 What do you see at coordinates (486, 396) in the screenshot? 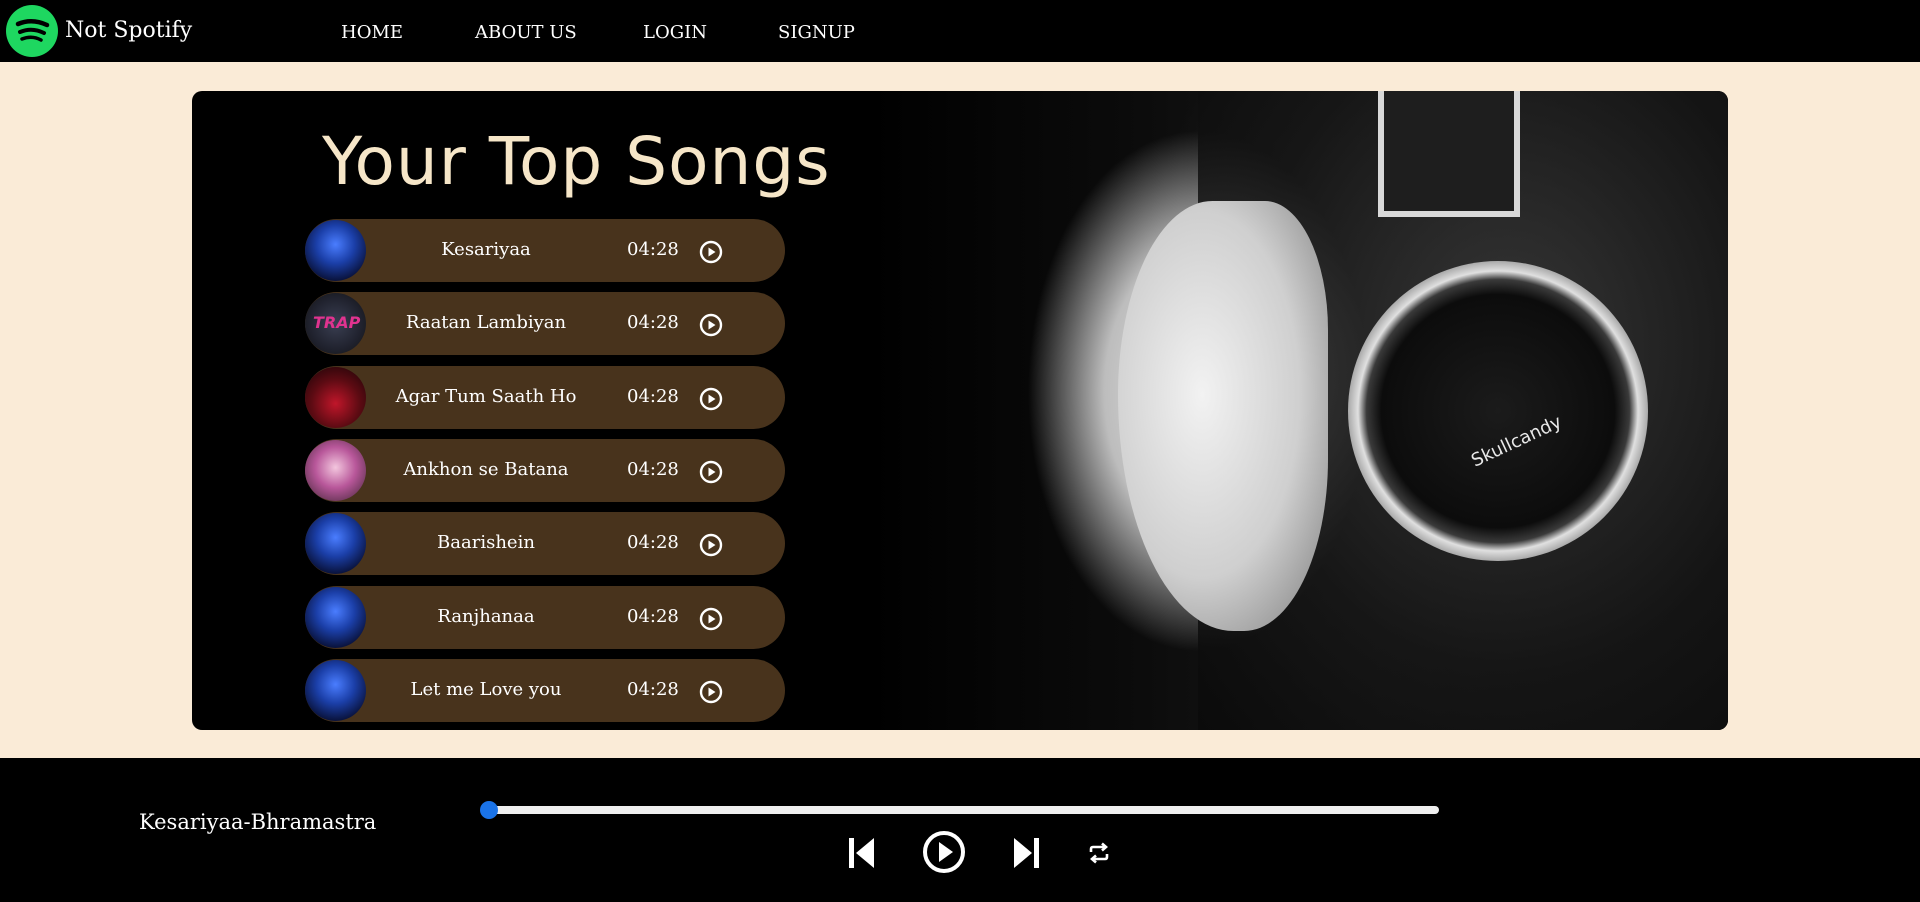
I see `song-name: Agar Tum Saath Ho` at bounding box center [486, 396].